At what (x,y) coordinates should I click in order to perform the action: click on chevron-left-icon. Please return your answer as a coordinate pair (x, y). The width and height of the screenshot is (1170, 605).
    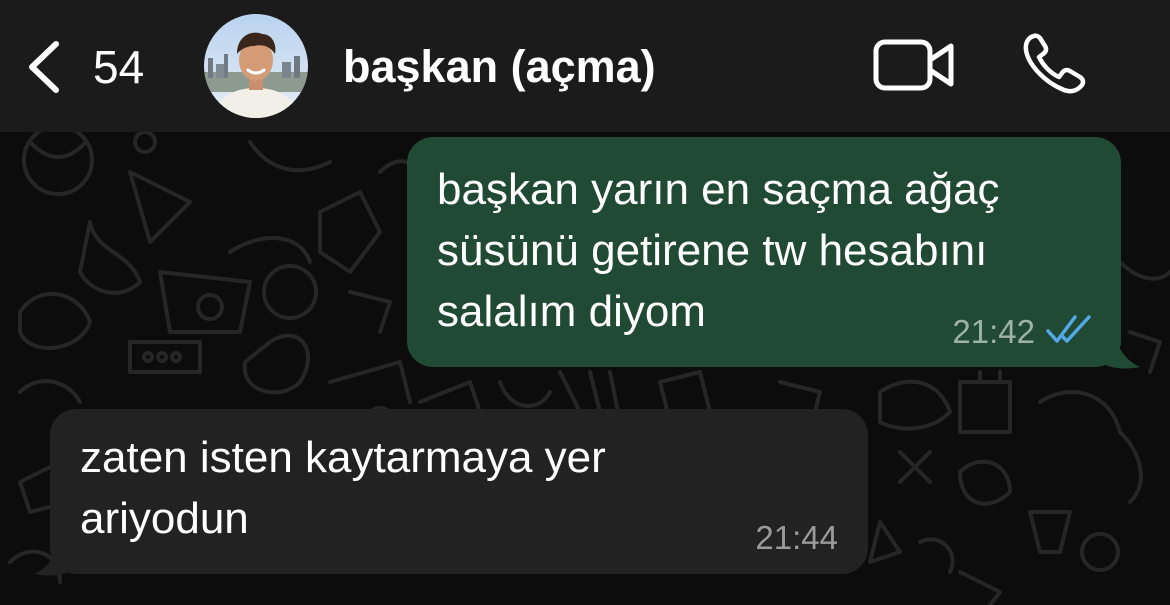
    Looking at the image, I should click on (46, 67).